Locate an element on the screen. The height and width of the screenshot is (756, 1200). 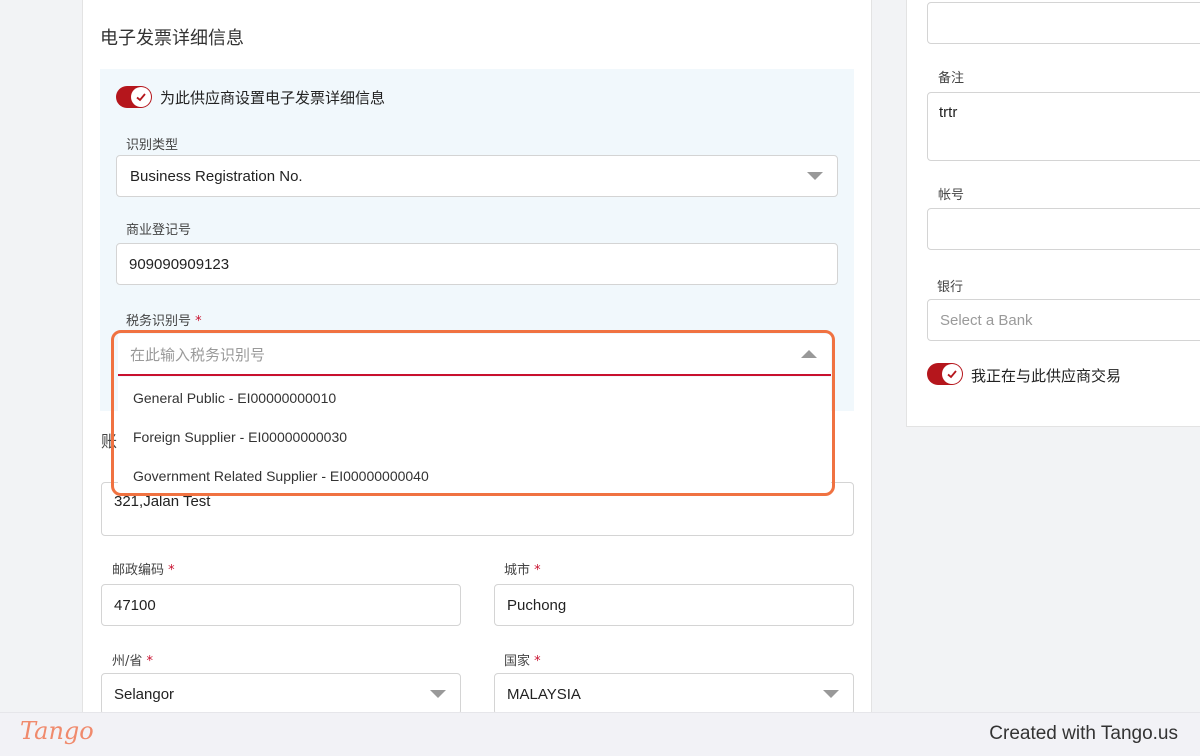
id-type-select: Business Registration No. is located at coordinates (477, 176).